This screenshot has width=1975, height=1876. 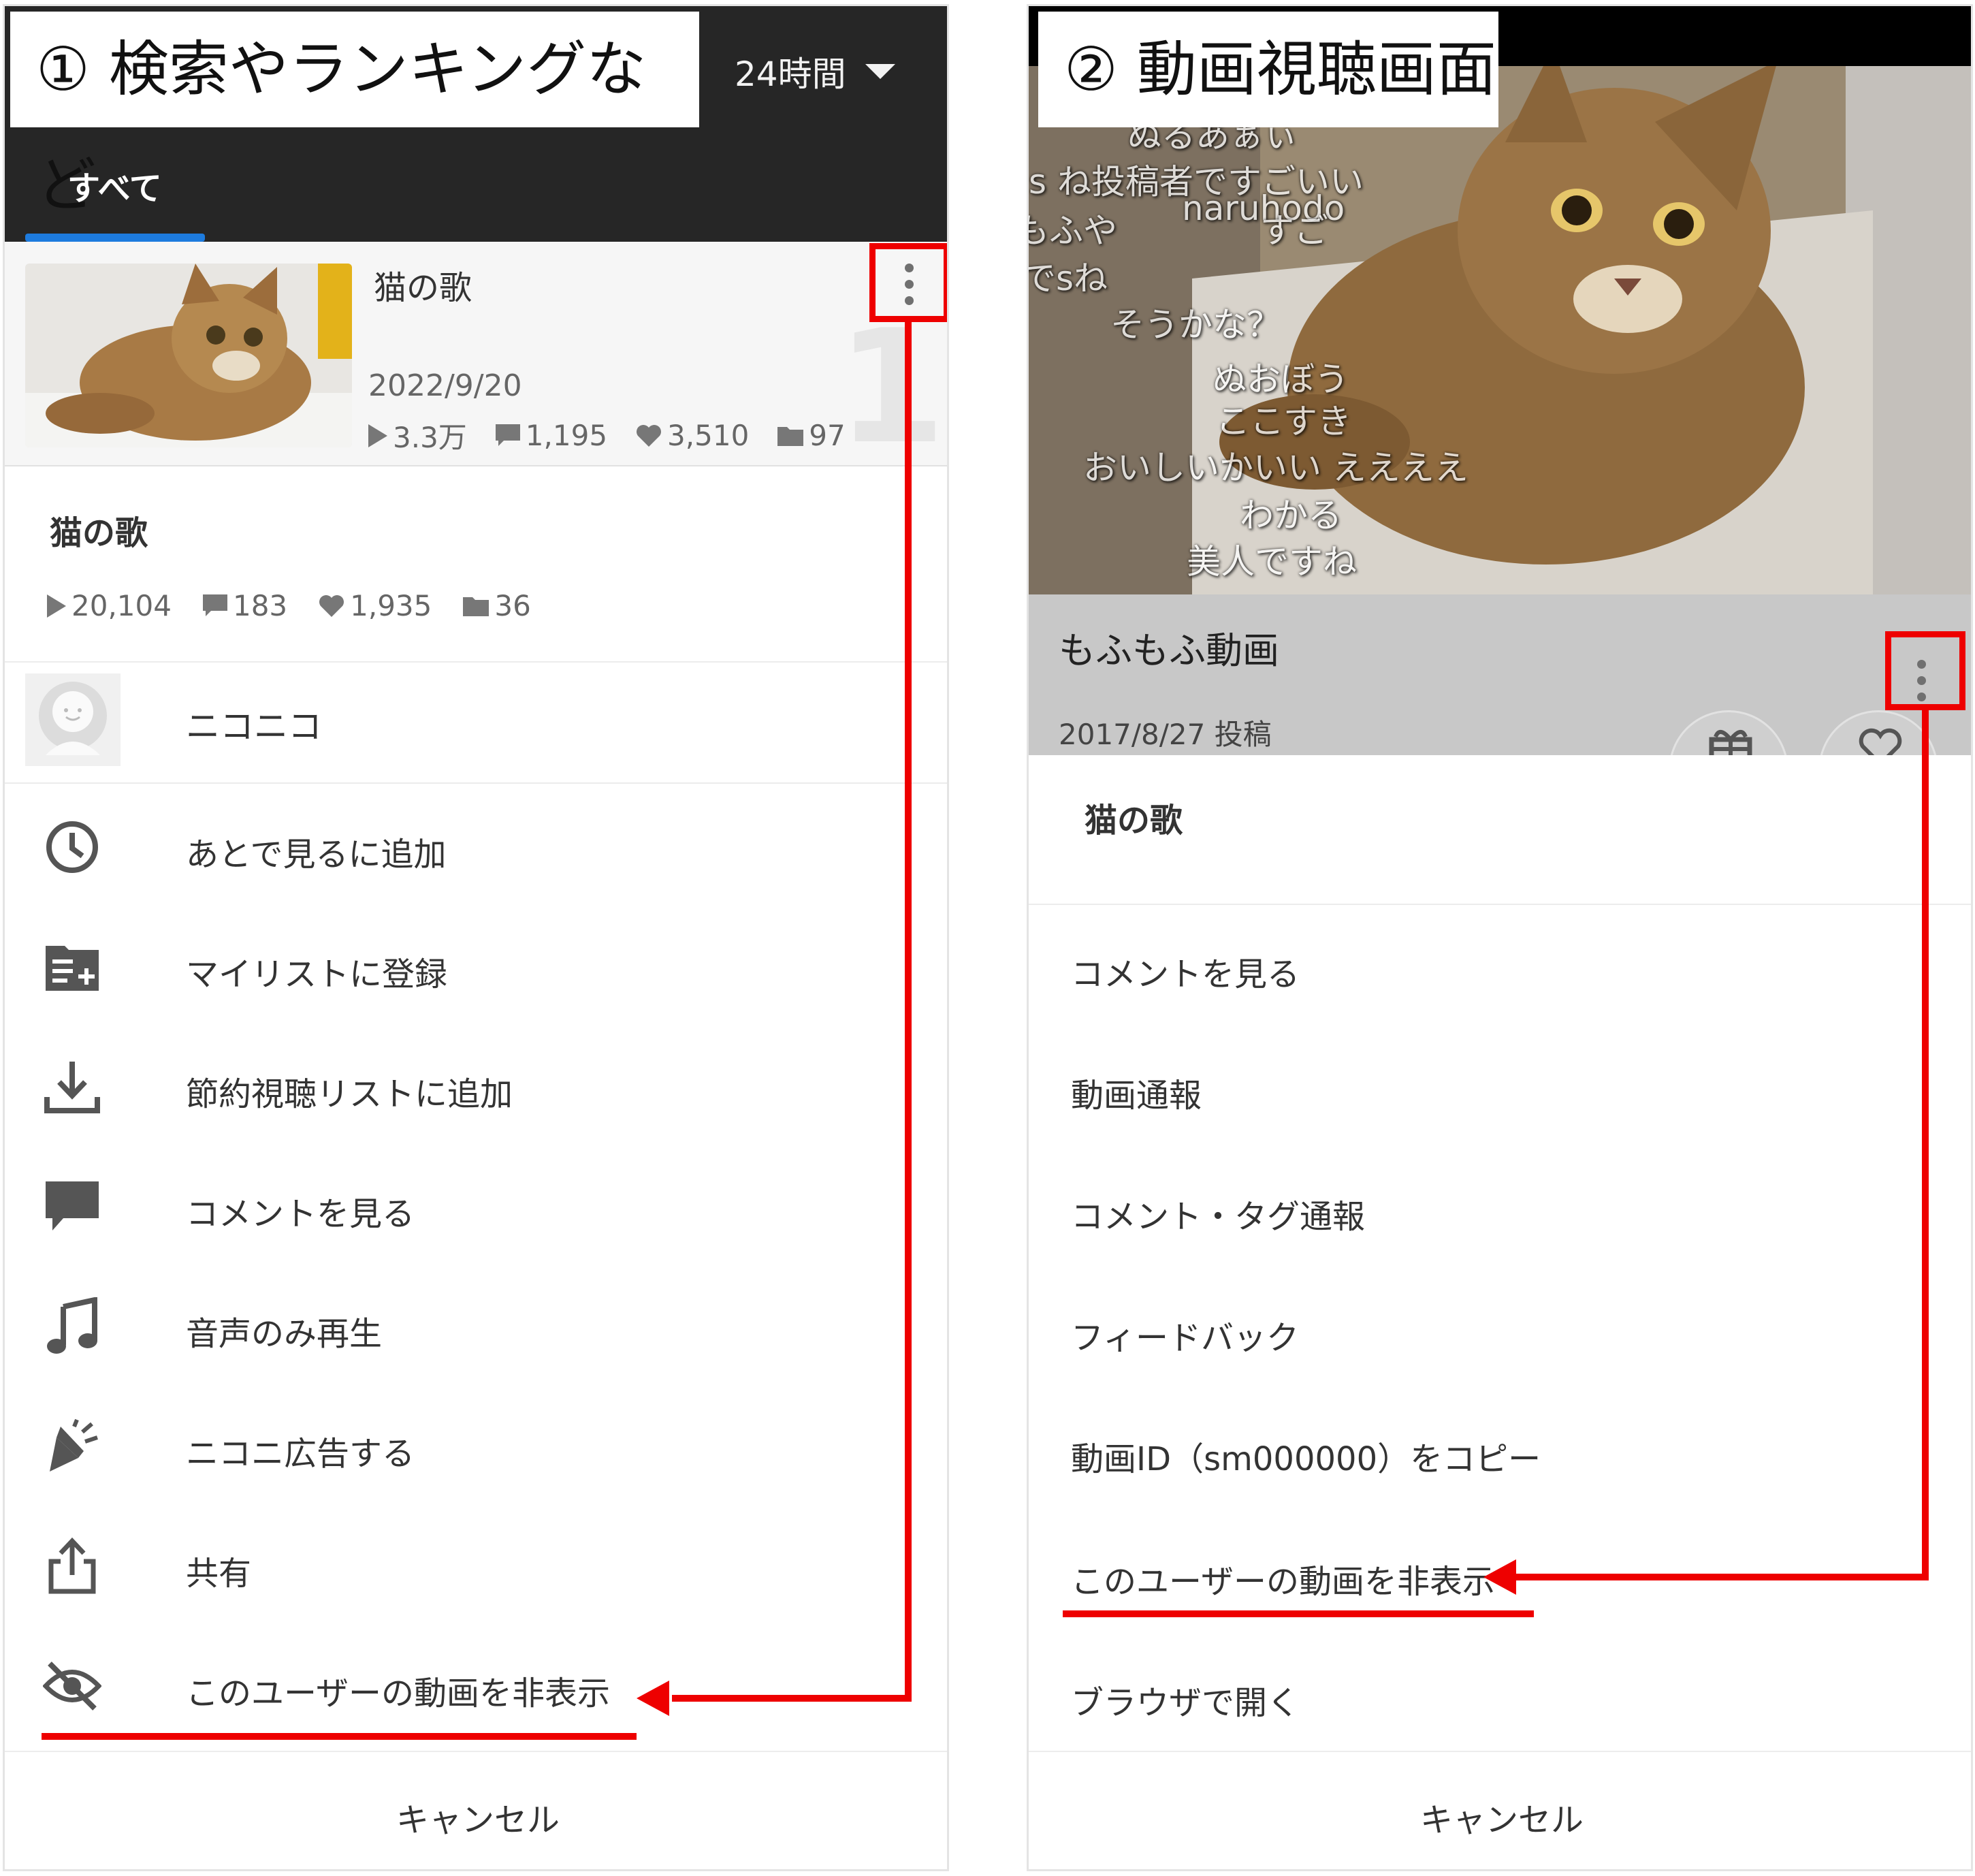 I want to click on overlay-comment: そうかな？, so click(x=1195, y=325).